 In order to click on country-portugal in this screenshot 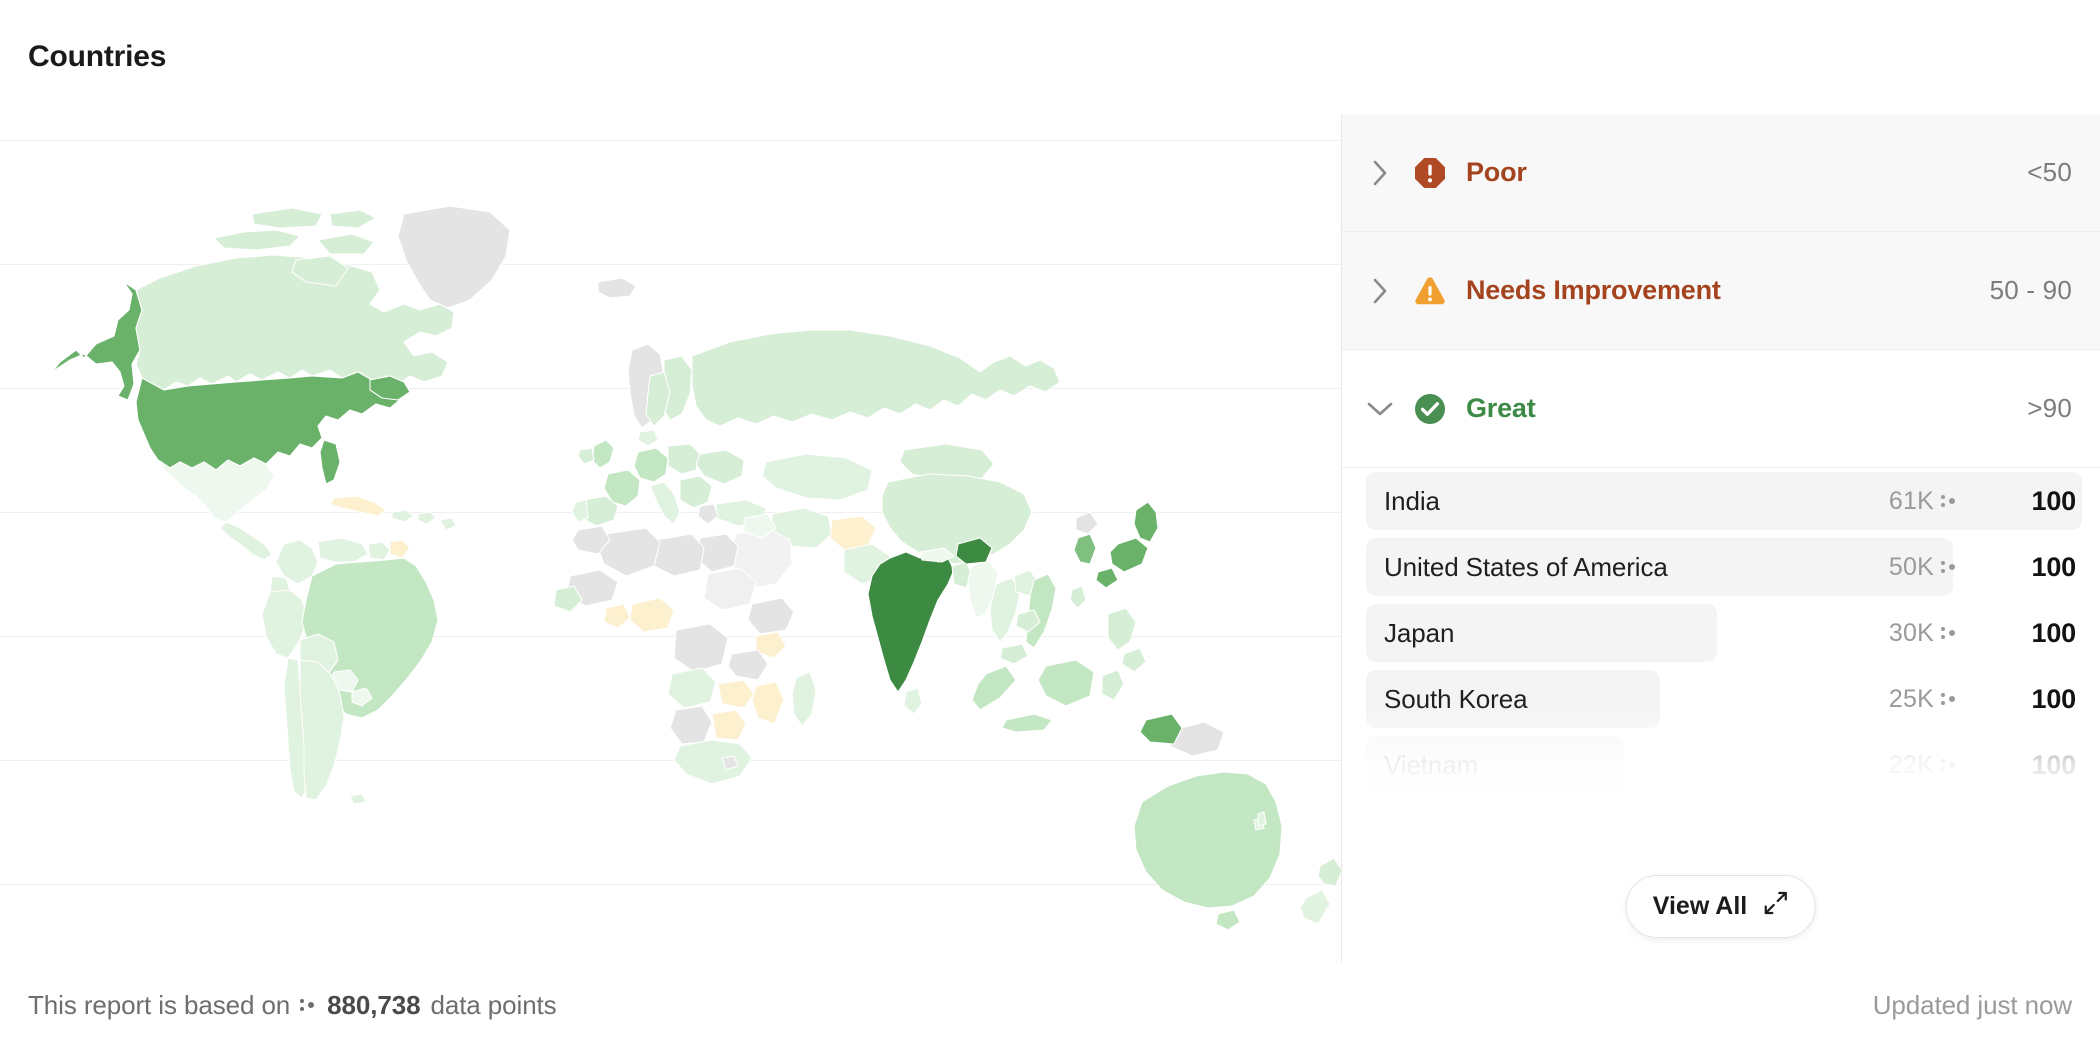, I will do `click(580, 511)`.